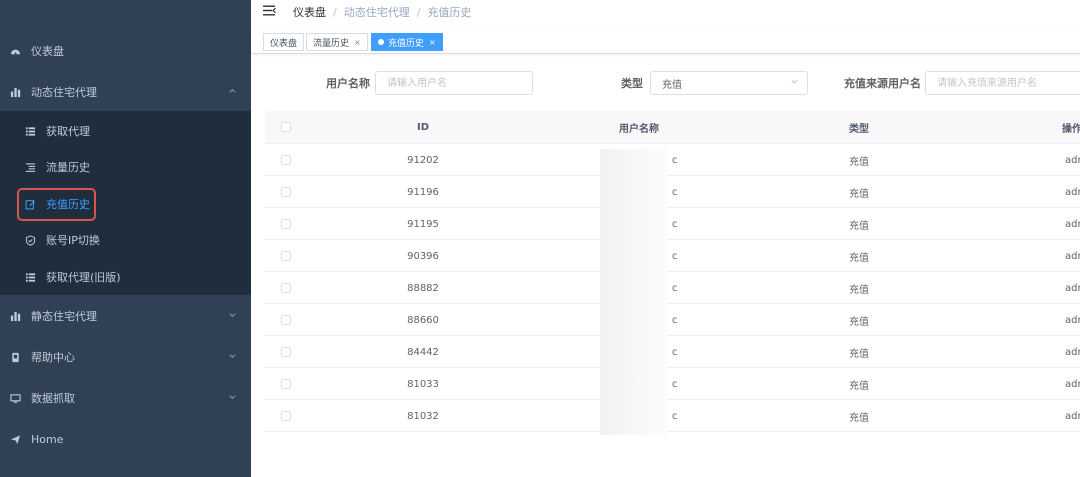  What do you see at coordinates (125, 439) in the screenshot?
I see `sidebar-item-home: Home` at bounding box center [125, 439].